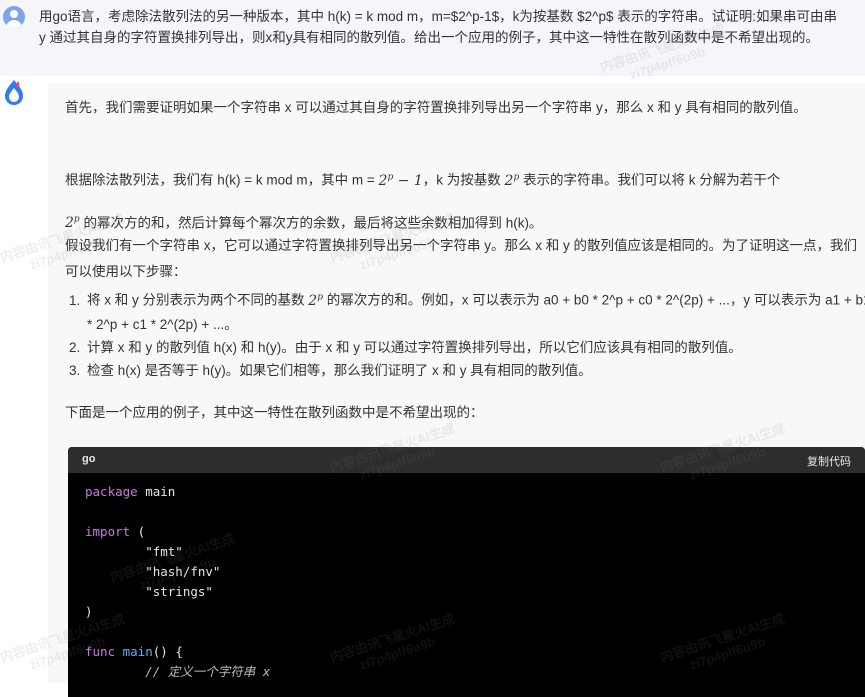 The height and width of the screenshot is (697, 865). Describe the element at coordinates (130, 491) in the screenshot. I see `code-line-1: package main` at that location.